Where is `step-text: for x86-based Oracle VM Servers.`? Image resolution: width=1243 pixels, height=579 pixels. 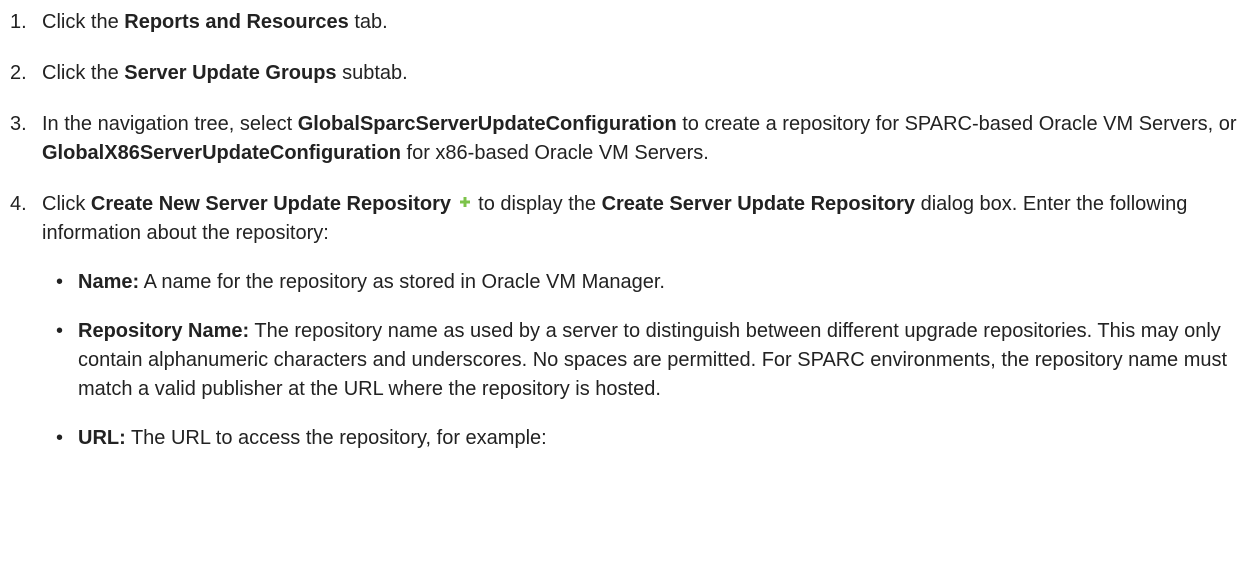 step-text: for x86-based Oracle VM Servers. is located at coordinates (554, 153).